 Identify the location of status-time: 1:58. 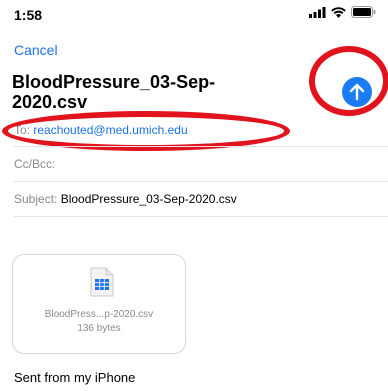
(28, 15).